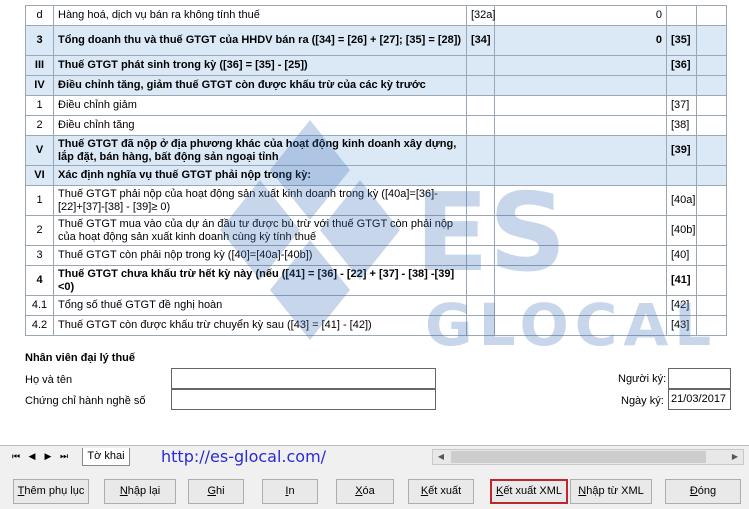 The image size is (749, 509). I want to click on row-code2: [38], so click(681, 125).